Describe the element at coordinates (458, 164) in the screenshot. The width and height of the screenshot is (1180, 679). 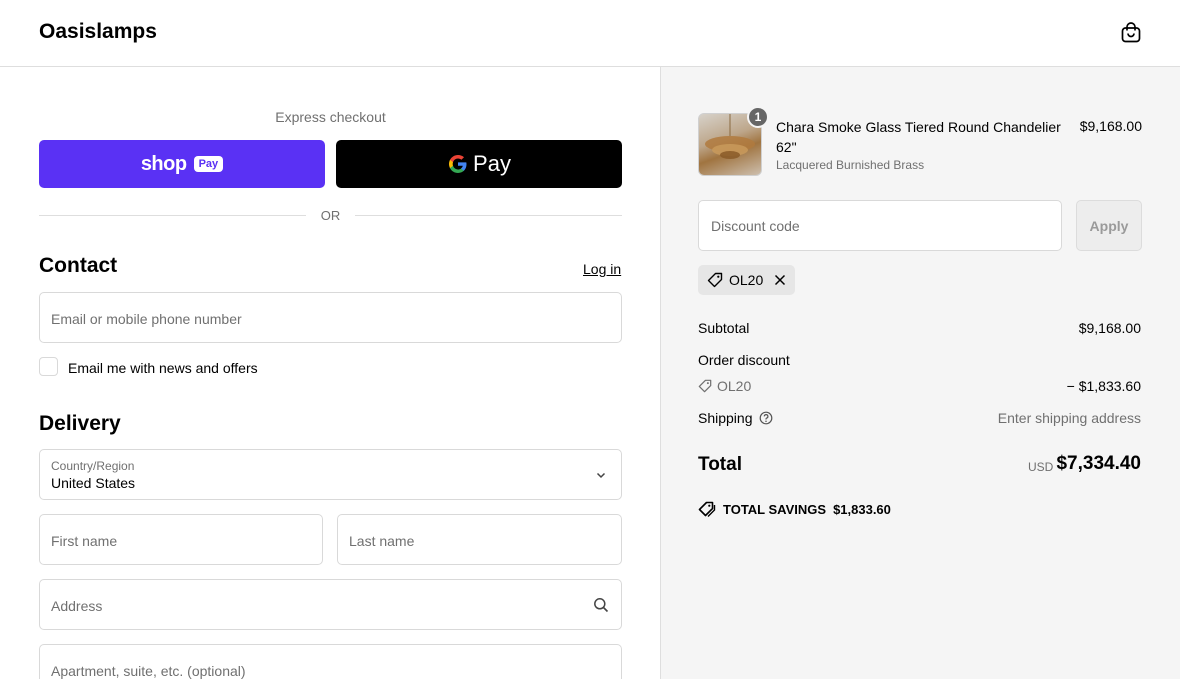
I see `google-g-icon` at that location.